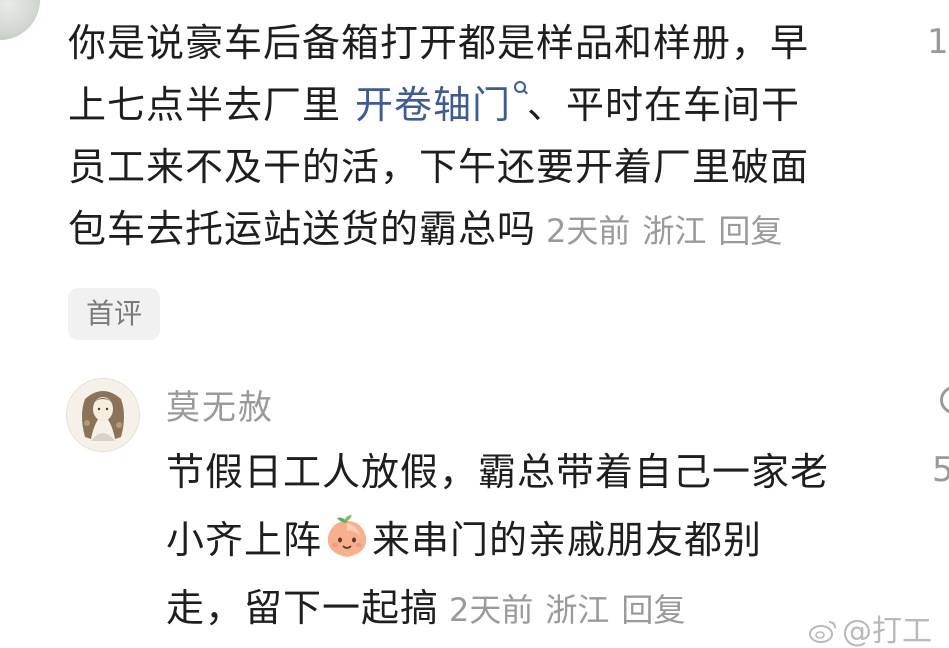  Describe the element at coordinates (433, 105) in the screenshot. I see `search-link-label: 开卷轴门` at that location.